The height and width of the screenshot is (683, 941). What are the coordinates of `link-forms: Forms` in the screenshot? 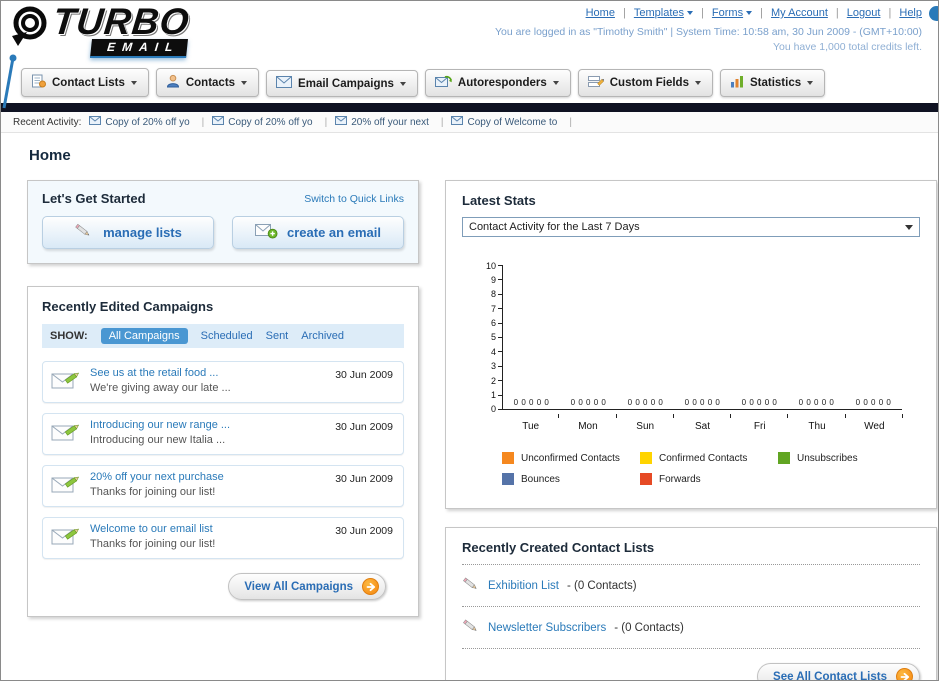 It's located at (727, 13).